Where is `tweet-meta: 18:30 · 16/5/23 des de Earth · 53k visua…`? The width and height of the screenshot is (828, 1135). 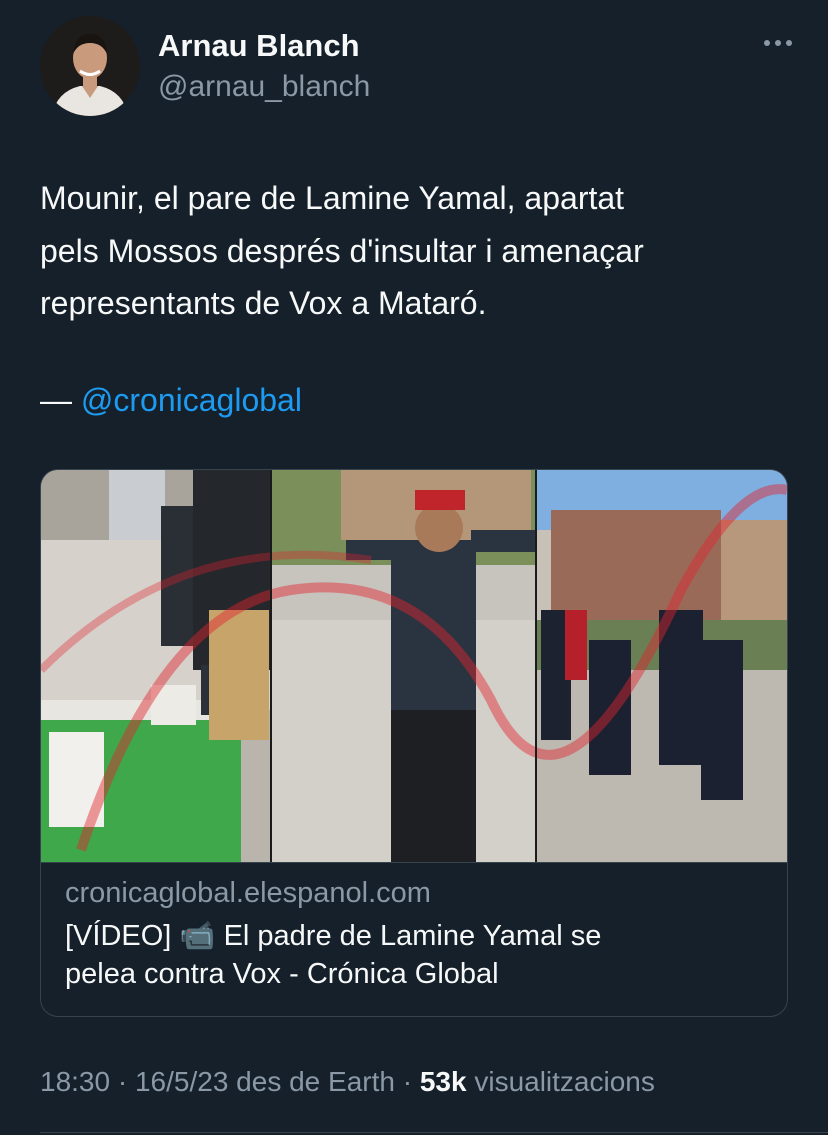
tweet-meta: 18:30 · 16/5/23 des de Earth · 53k visua… is located at coordinates (347, 1082).